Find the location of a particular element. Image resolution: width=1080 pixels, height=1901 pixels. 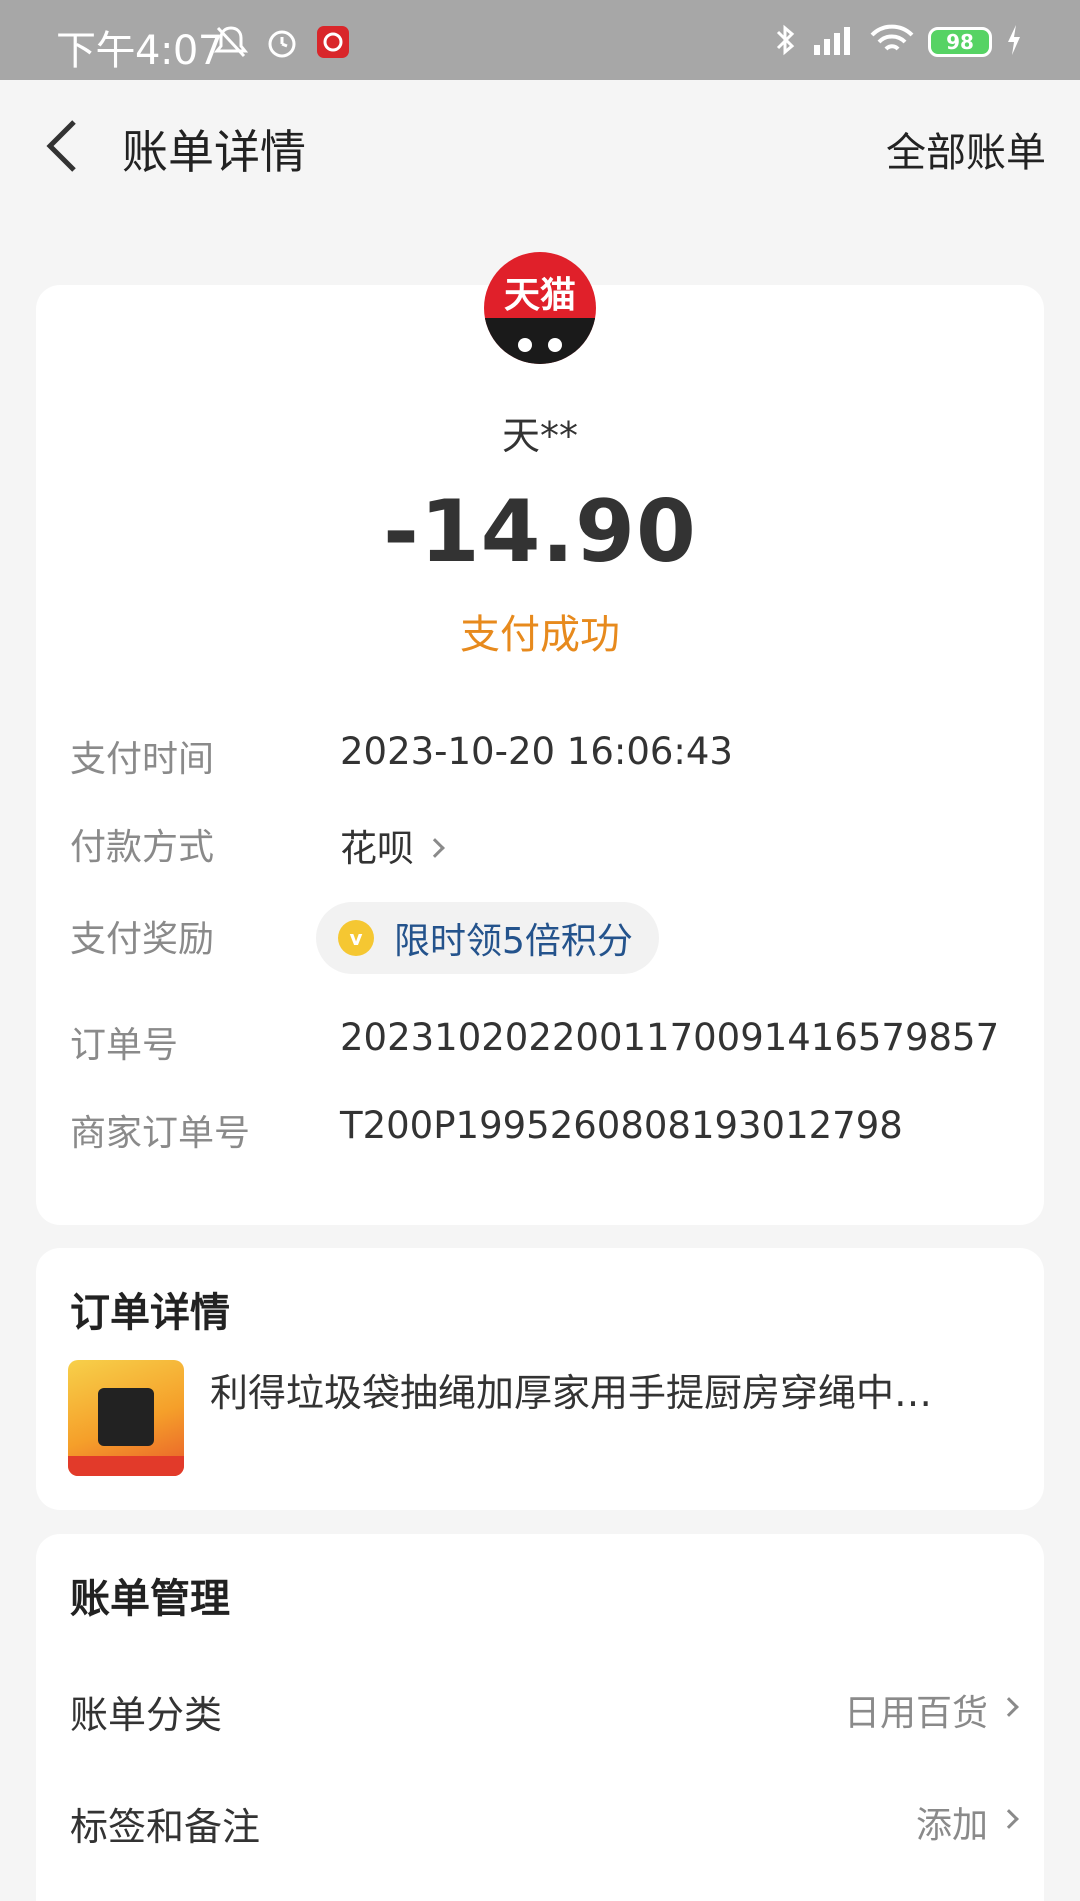

payment-method-label: 付款方式 is located at coordinates (142, 847).